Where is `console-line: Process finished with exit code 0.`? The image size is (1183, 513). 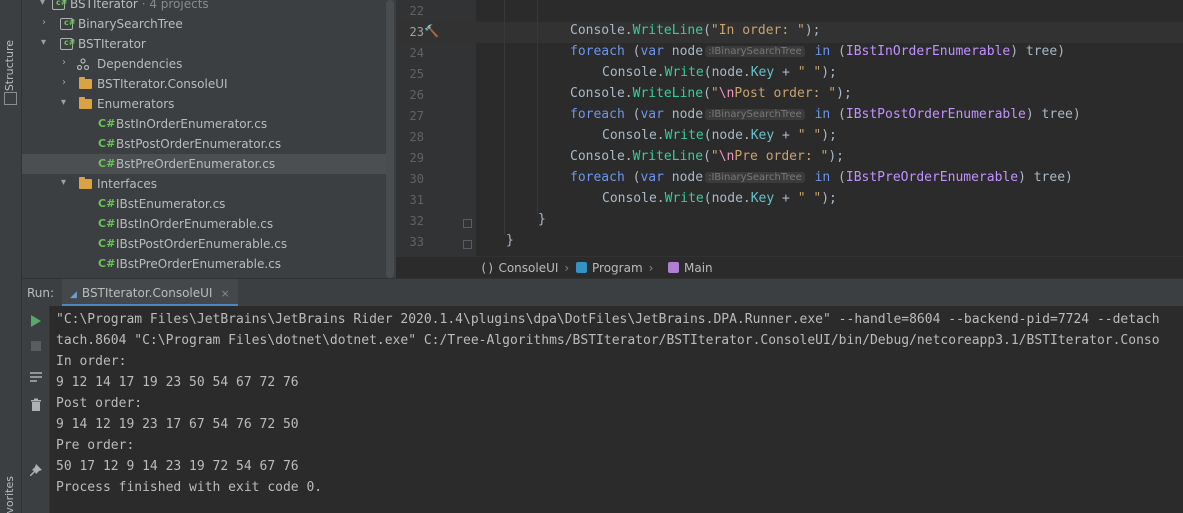
console-line: Process finished with exit code 0. is located at coordinates (189, 487).